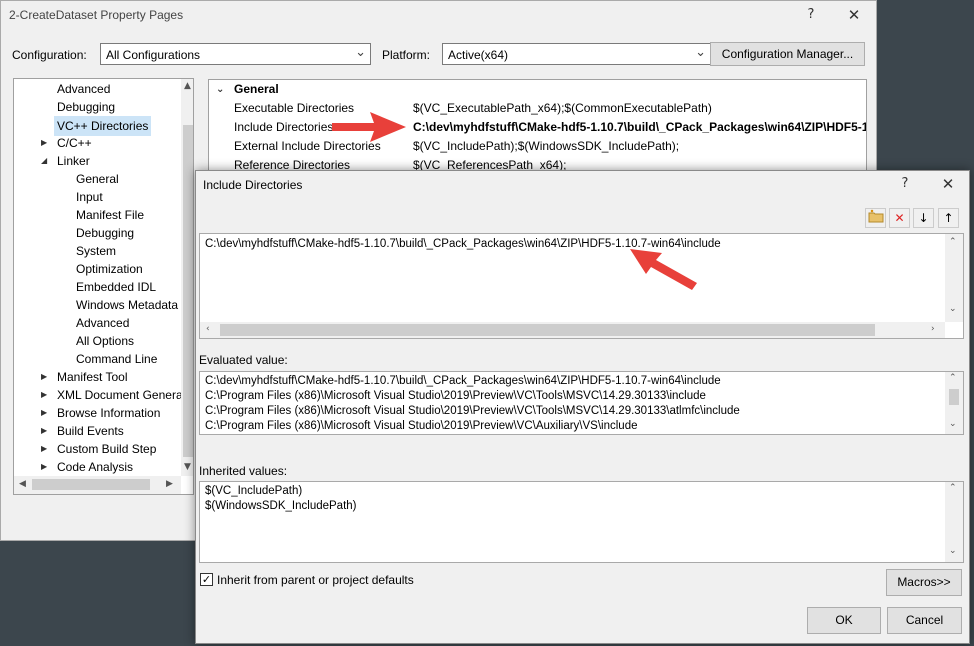 The width and height of the screenshot is (974, 646). Describe the element at coordinates (478, 55) in the screenshot. I see `platform-value: Active(x64)` at that location.